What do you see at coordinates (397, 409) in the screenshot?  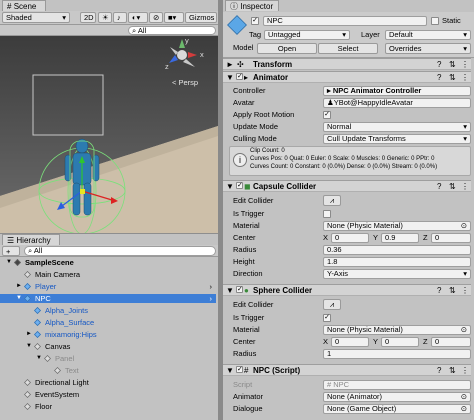 I see `dialogue-field: None (Game Object) ⊙` at bounding box center [397, 409].